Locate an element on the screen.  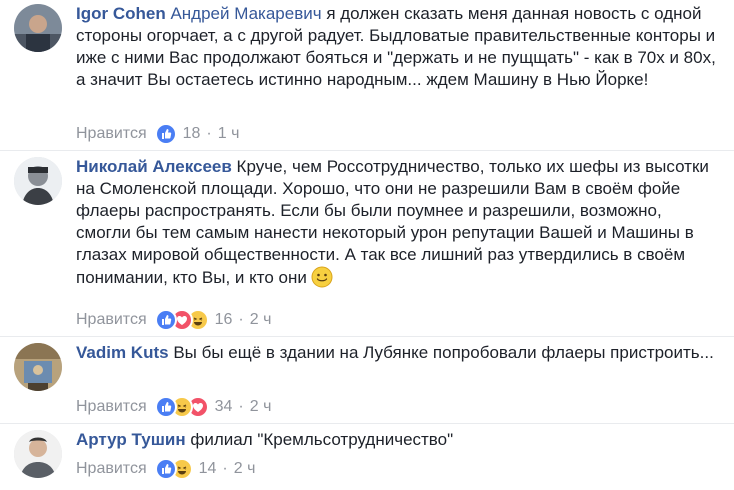
comment-actions: Нравится 34 · 2 ч is located at coordinates (173, 407).